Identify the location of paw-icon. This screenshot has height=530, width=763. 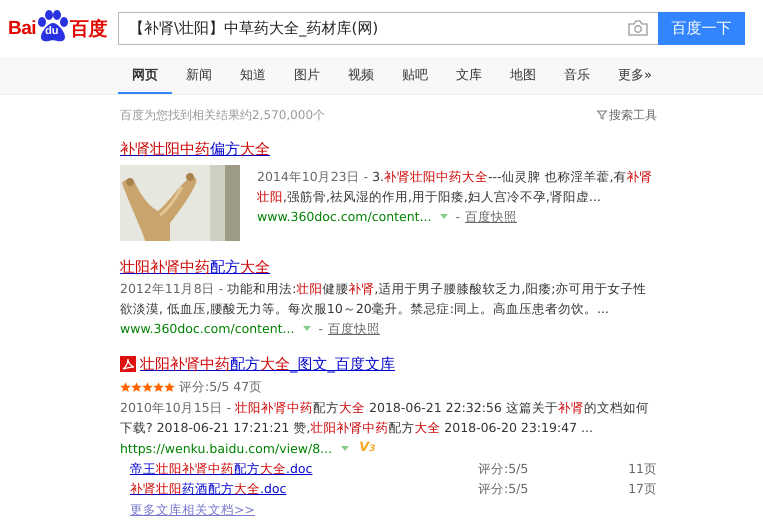
(53, 26).